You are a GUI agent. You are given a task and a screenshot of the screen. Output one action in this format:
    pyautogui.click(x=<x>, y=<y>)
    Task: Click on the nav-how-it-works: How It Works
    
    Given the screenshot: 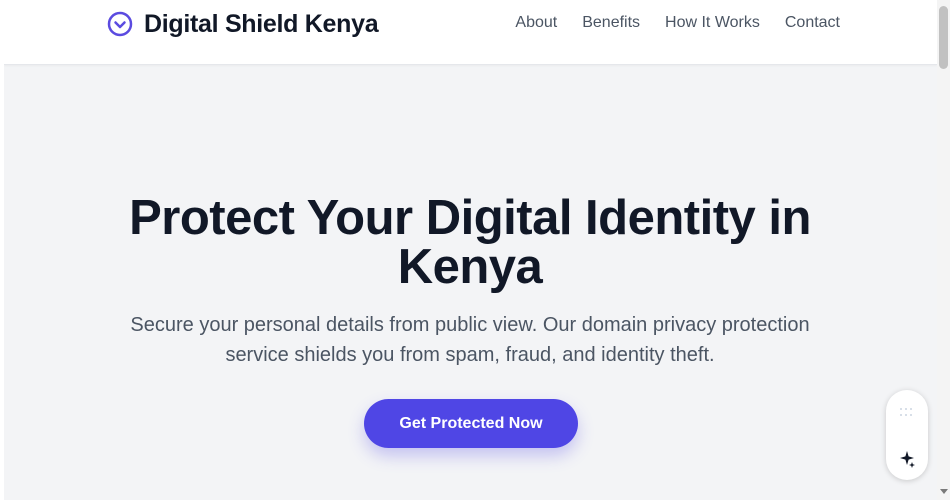 What is the action you would take?
    pyautogui.click(x=712, y=23)
    